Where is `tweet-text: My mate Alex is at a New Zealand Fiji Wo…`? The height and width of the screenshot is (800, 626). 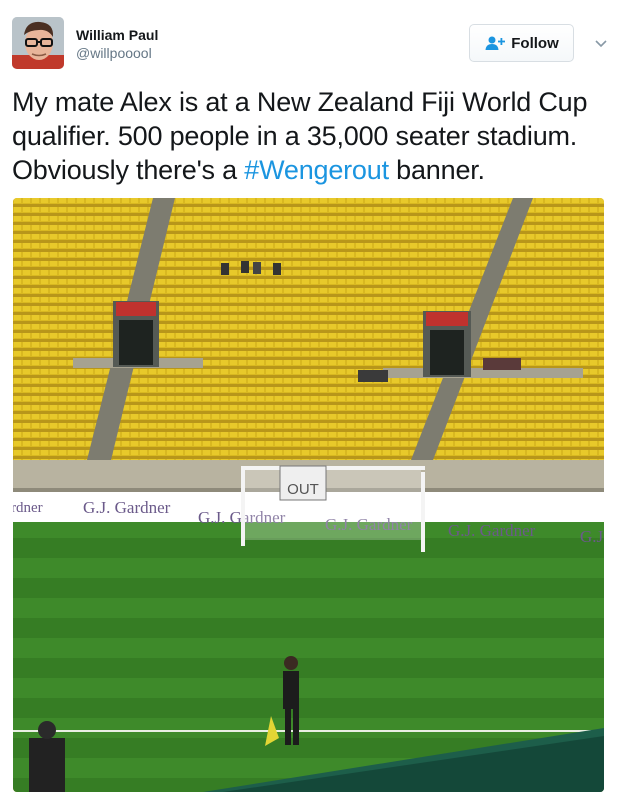
tweet-text: My mate Alex is at a New Zealand Fiji Wo… is located at coordinates (312, 136).